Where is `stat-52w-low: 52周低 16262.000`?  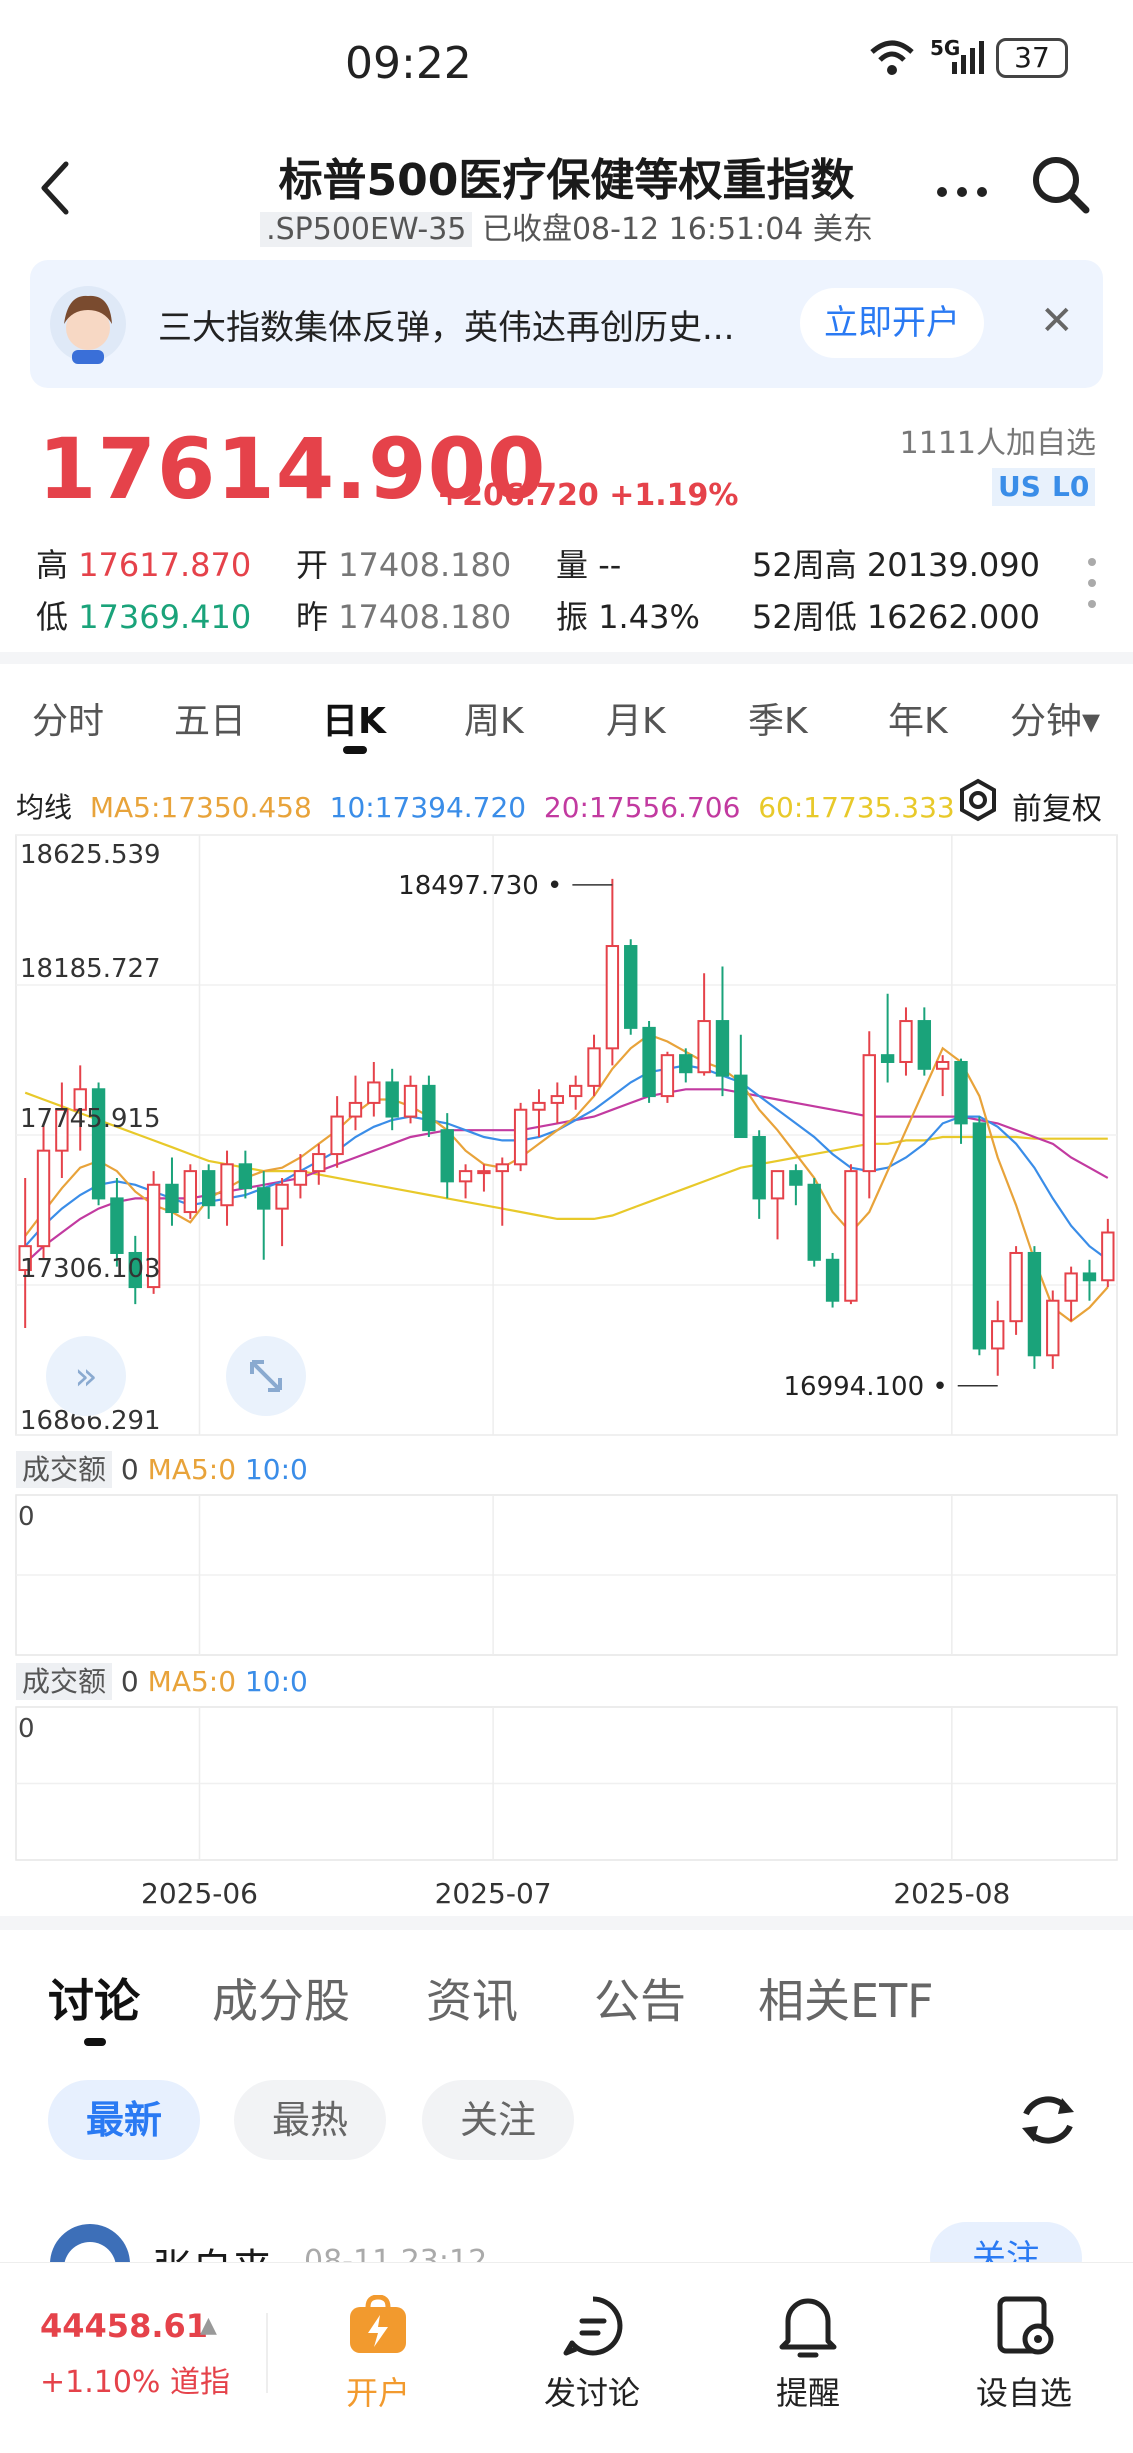 stat-52w-low: 52周低 16262.000 is located at coordinates (896, 617).